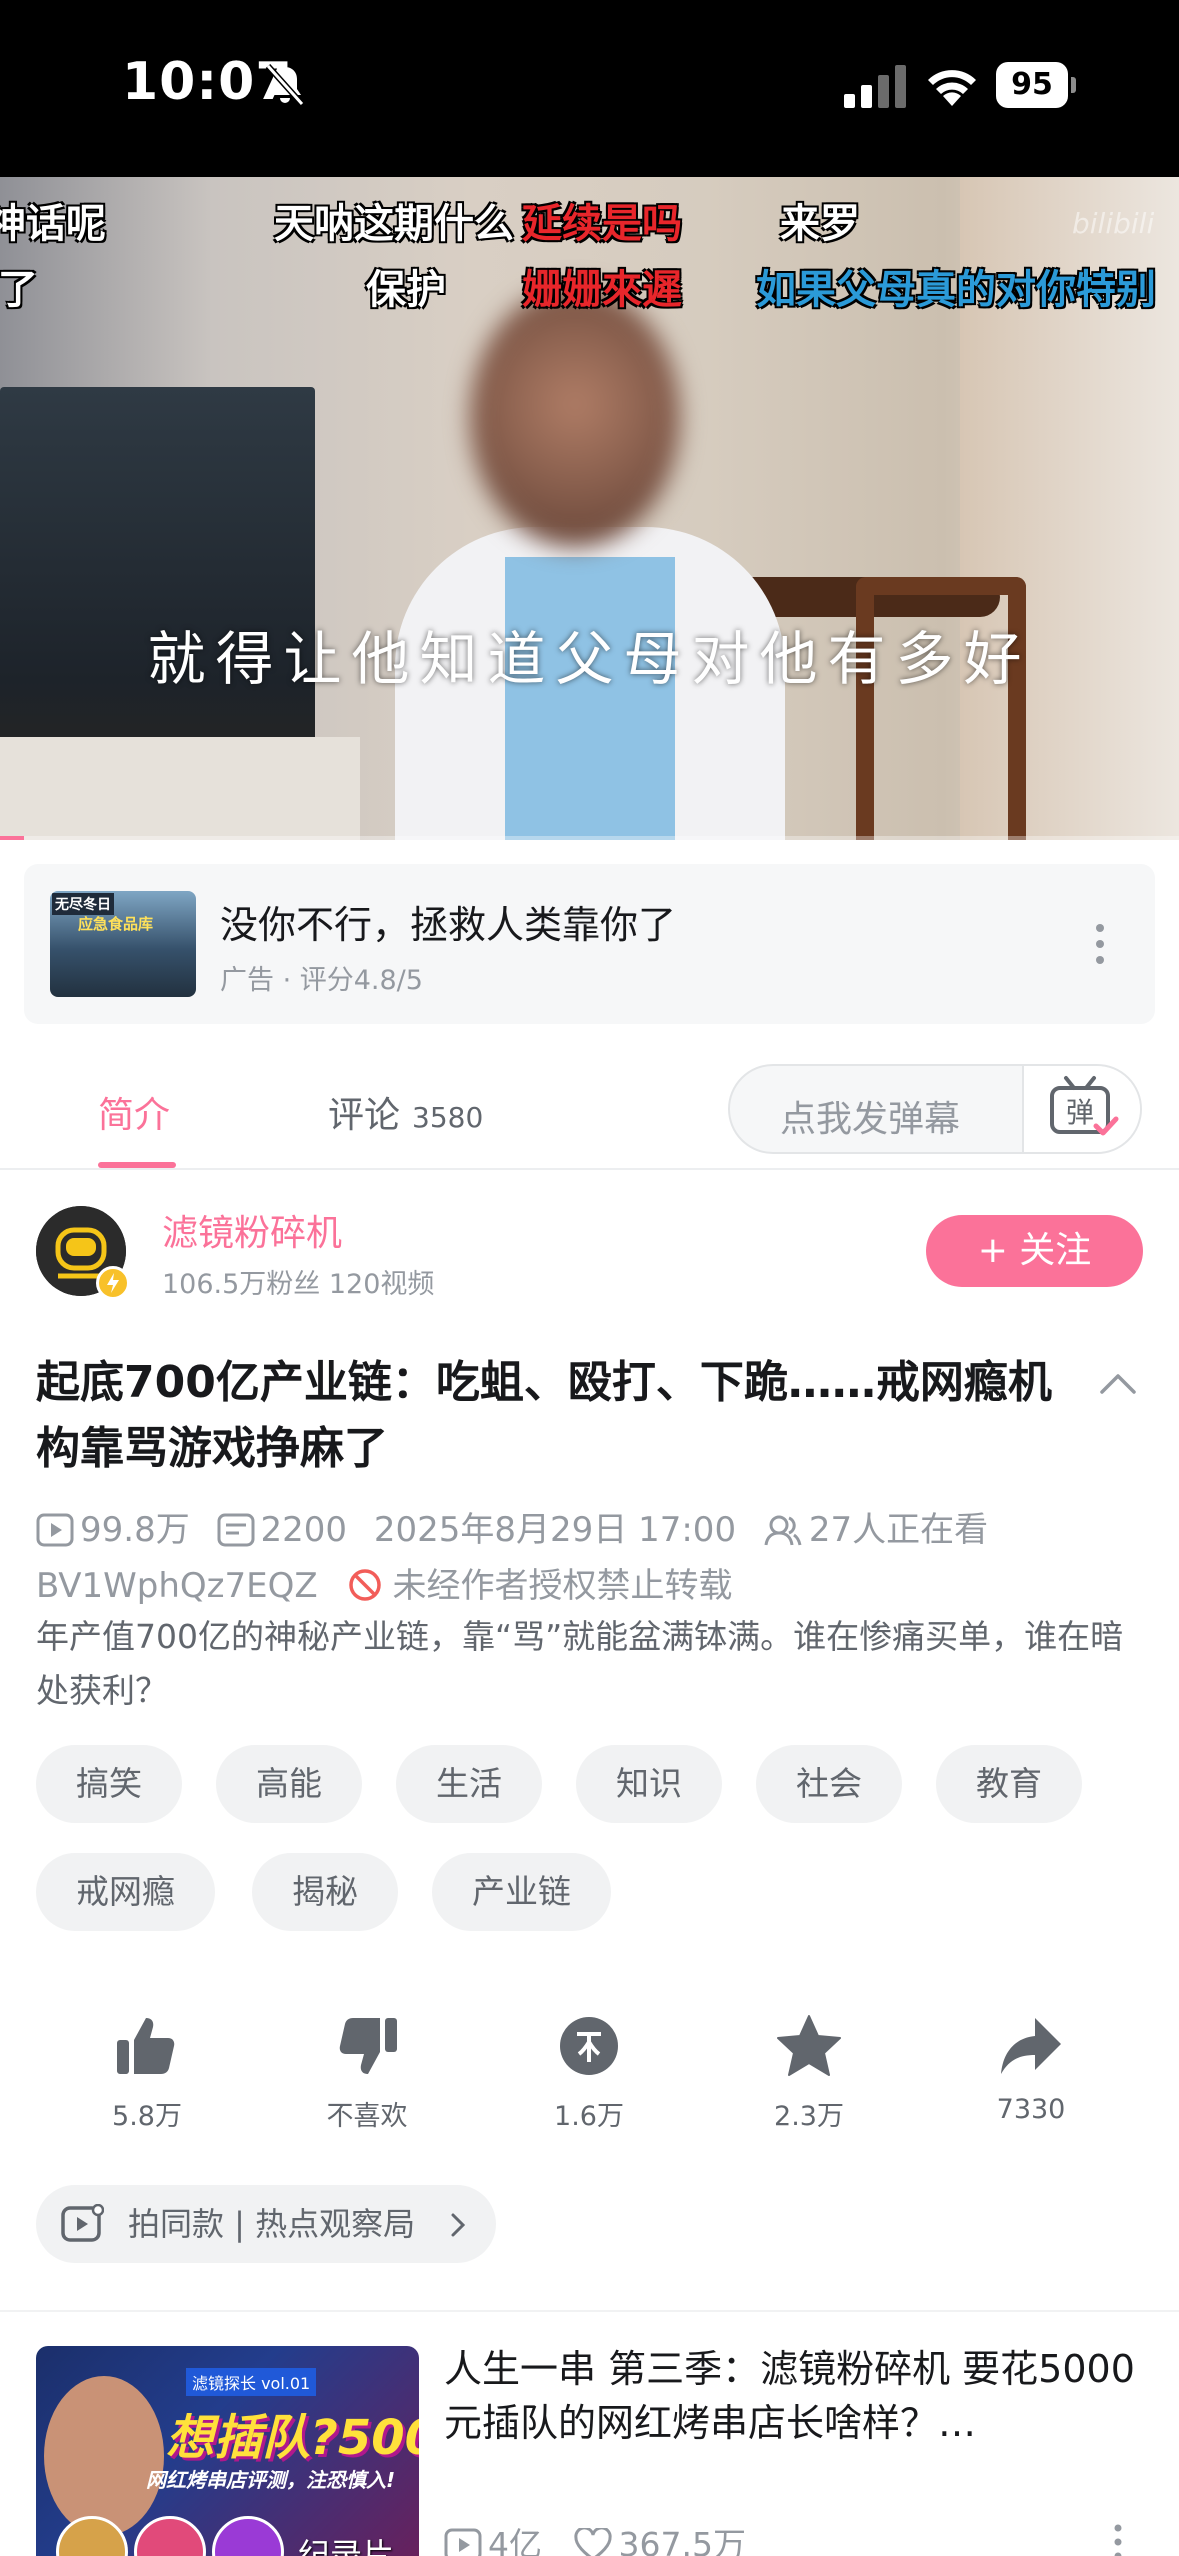 This screenshot has width=1179, height=2556. Describe the element at coordinates (649, 1784) in the screenshot. I see `tag-chip: 知识` at that location.